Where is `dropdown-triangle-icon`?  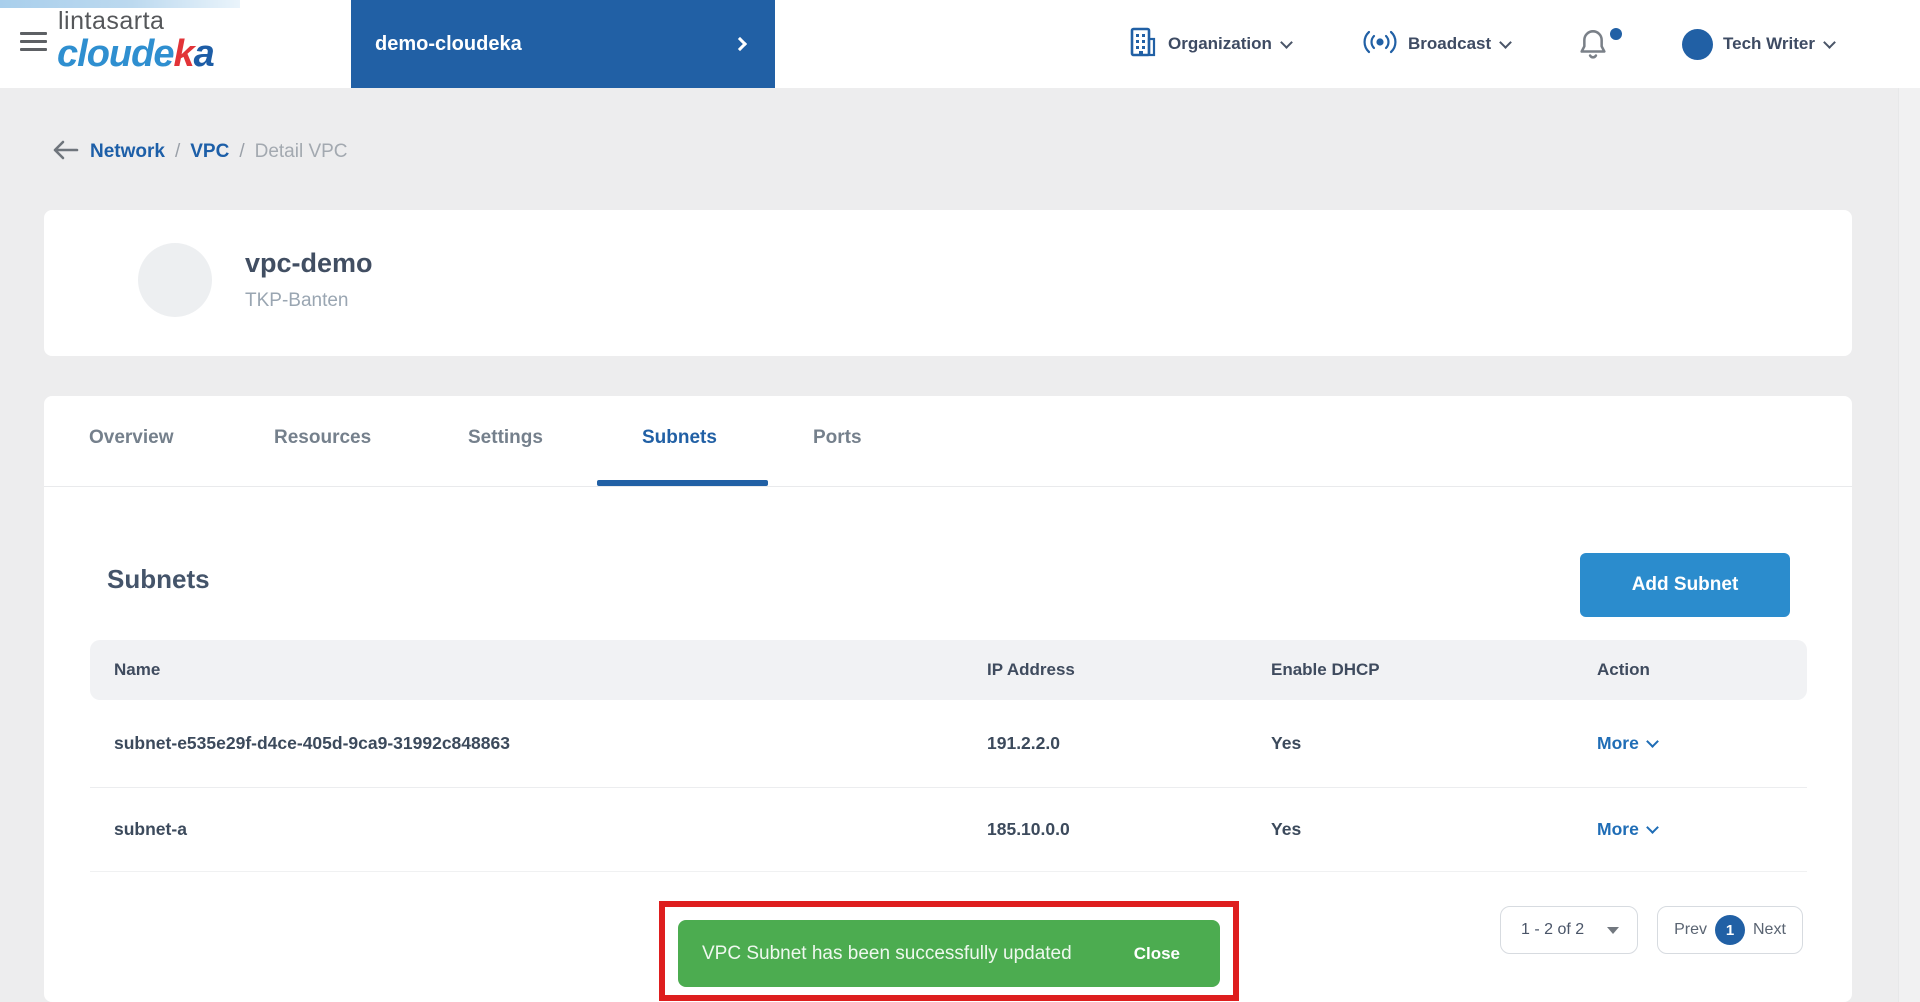 dropdown-triangle-icon is located at coordinates (1613, 930).